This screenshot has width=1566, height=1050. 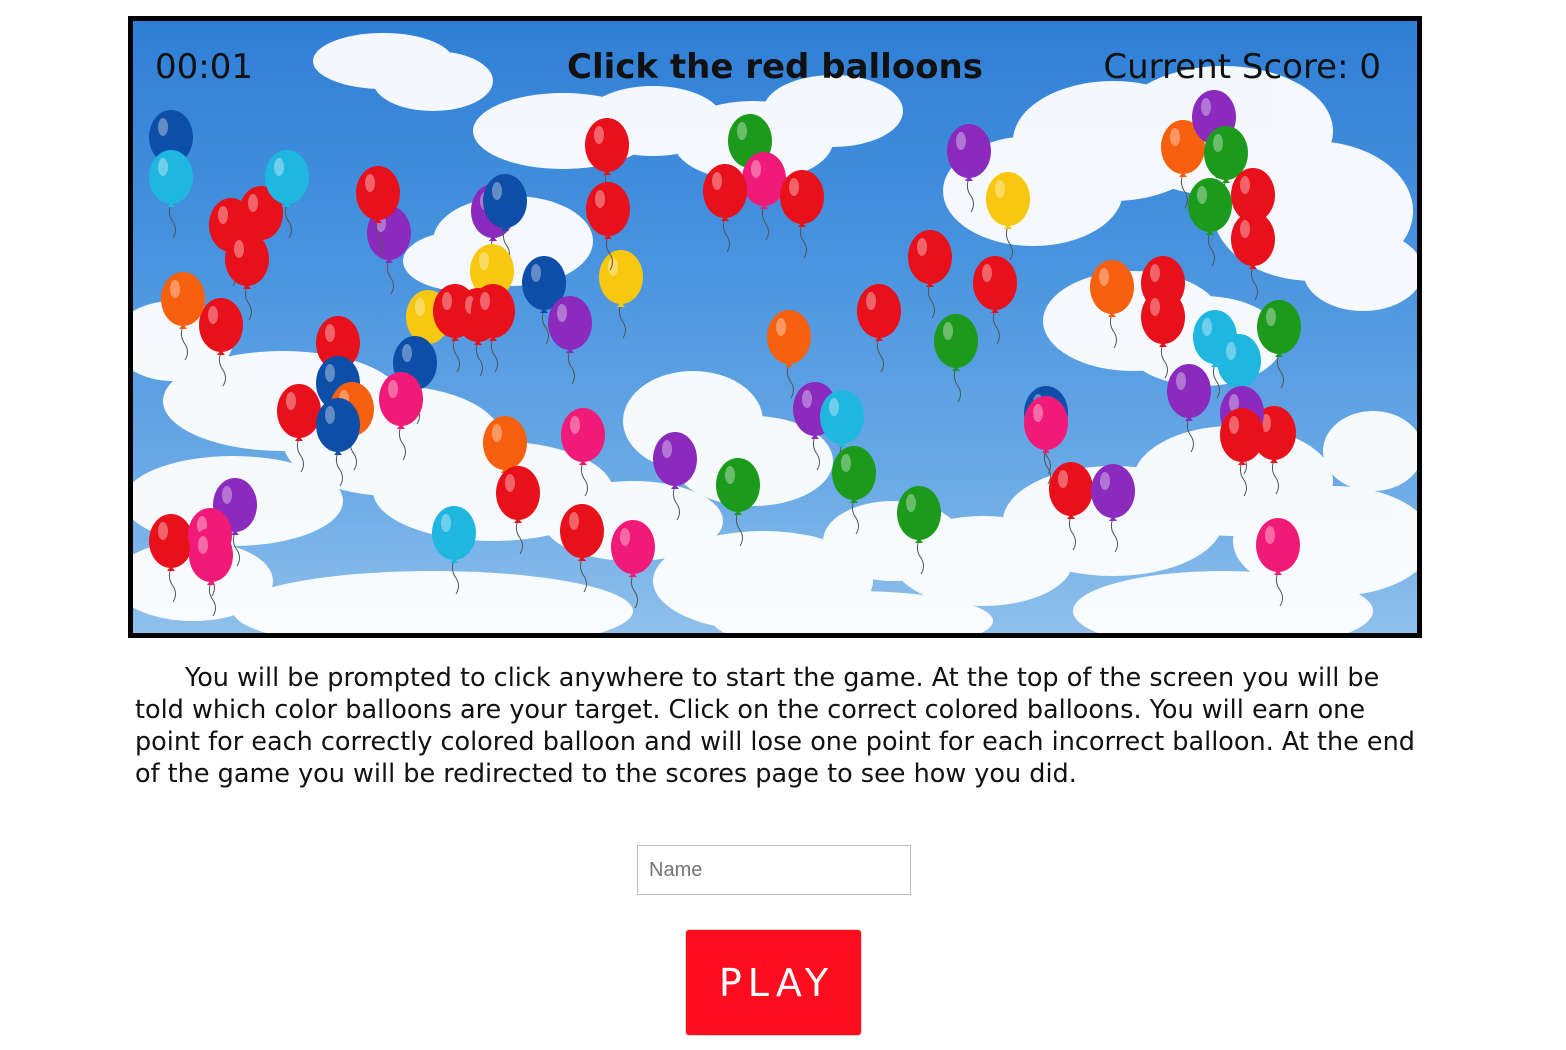 What do you see at coordinates (171, 194) in the screenshot?
I see `cyan-balloon` at bounding box center [171, 194].